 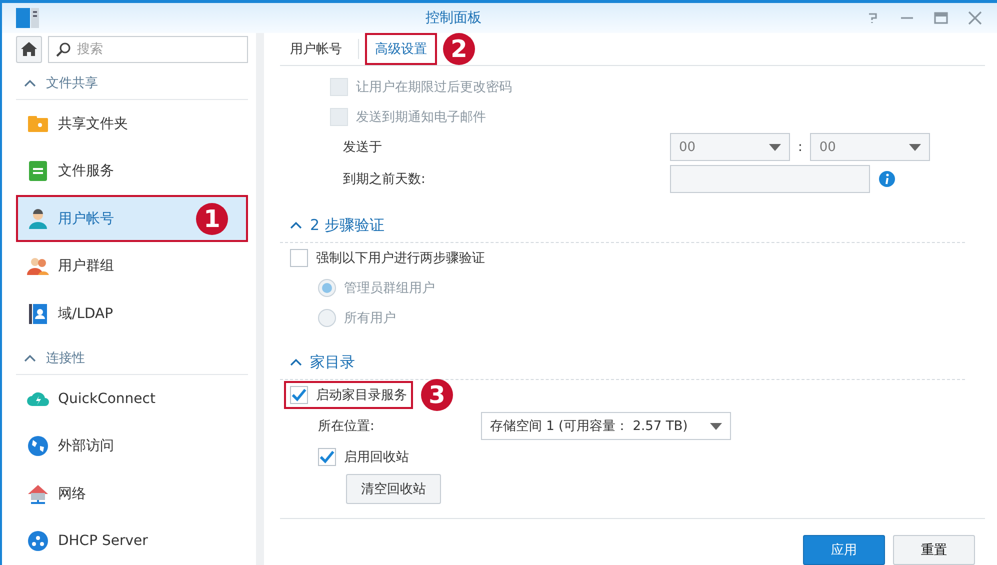 I want to click on home-icon, so click(x=29, y=49).